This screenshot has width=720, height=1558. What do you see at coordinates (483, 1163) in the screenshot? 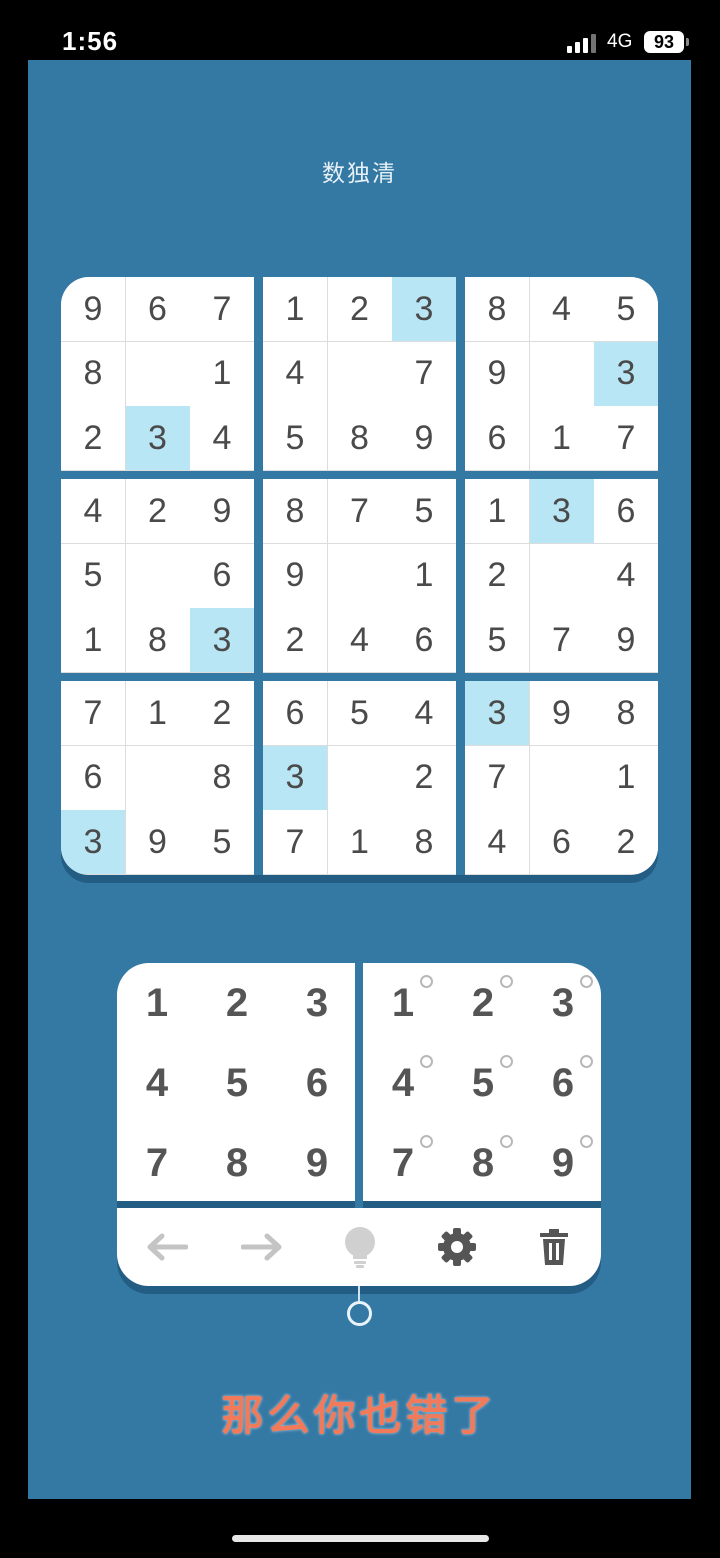
I see `note-key-8: 8` at bounding box center [483, 1163].